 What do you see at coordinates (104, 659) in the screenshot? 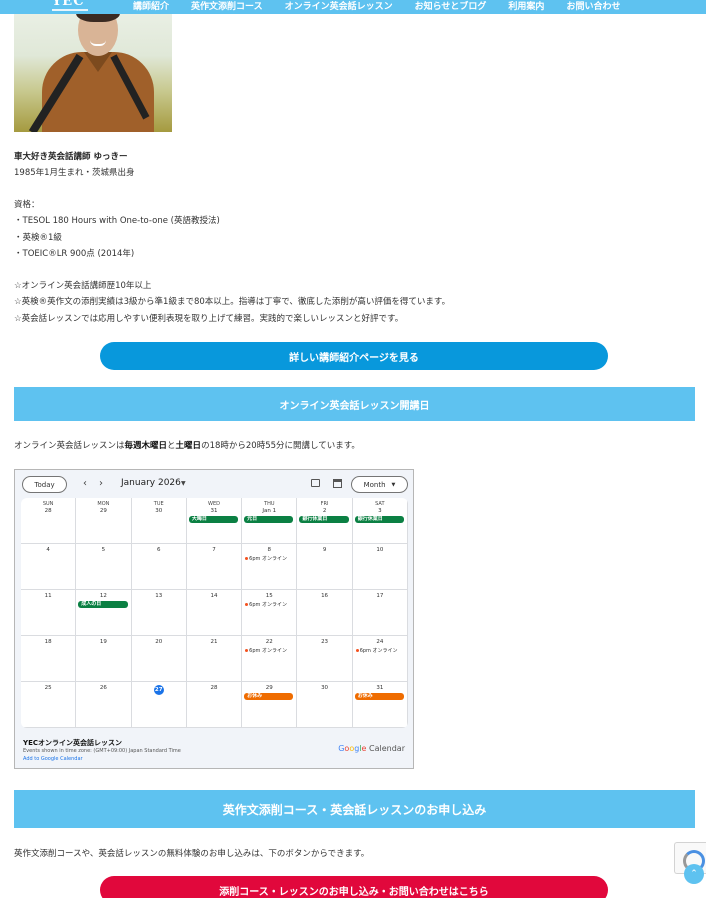
I see `calendar-day-cell: 19` at bounding box center [104, 659].